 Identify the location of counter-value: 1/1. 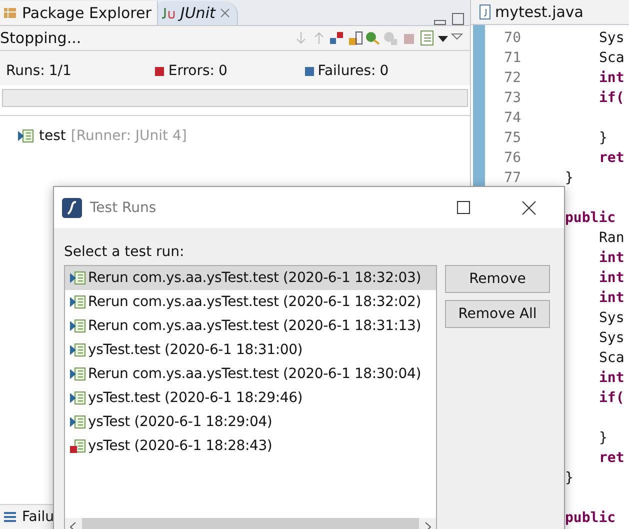
(60, 71).